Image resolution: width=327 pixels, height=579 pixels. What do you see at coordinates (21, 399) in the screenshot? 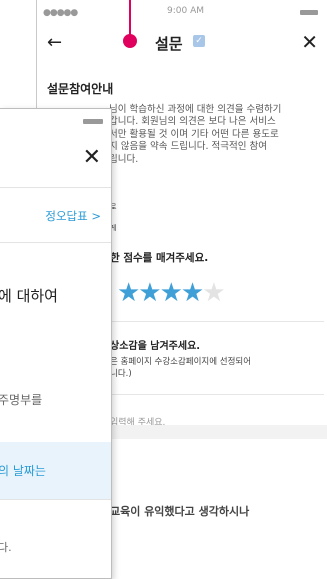
I see `quiz-option: 주명부를` at bounding box center [21, 399].